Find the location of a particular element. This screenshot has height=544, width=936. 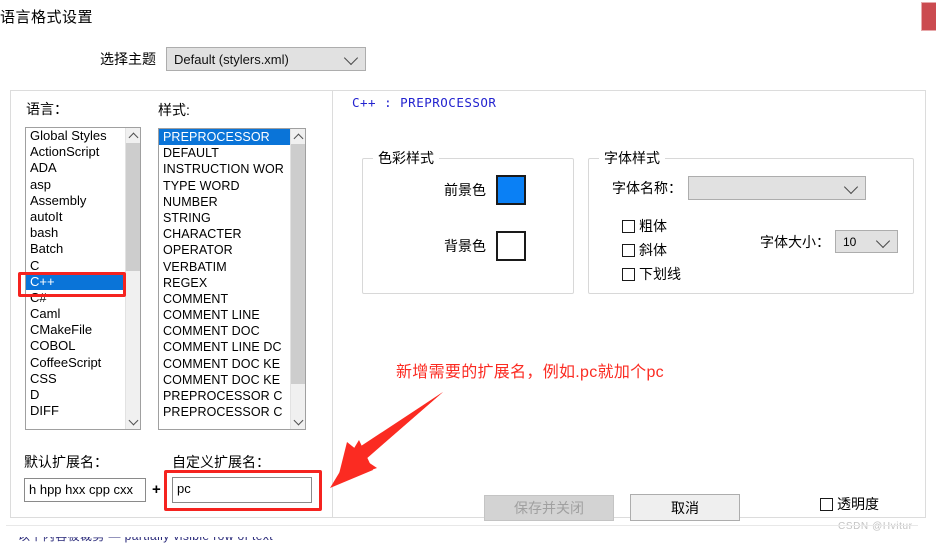

underline-checkbox-row: 下划线 is located at coordinates (651, 274).